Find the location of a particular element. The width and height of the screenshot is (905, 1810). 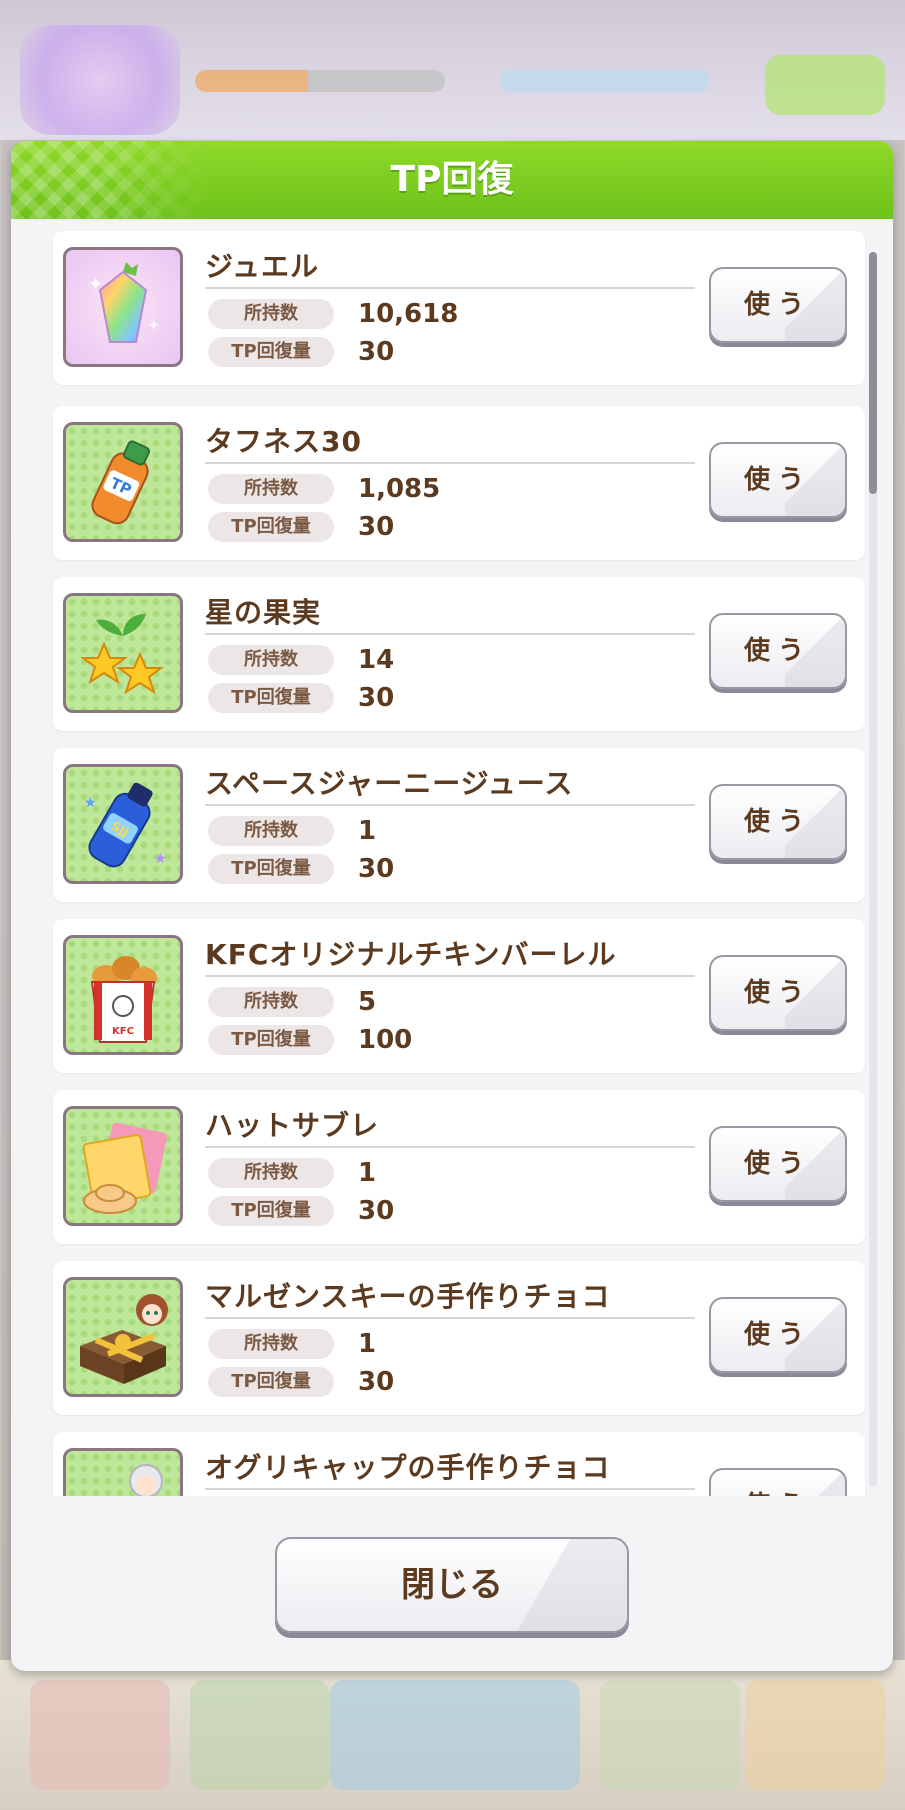

background-tp-gauge is located at coordinates (320, 81).